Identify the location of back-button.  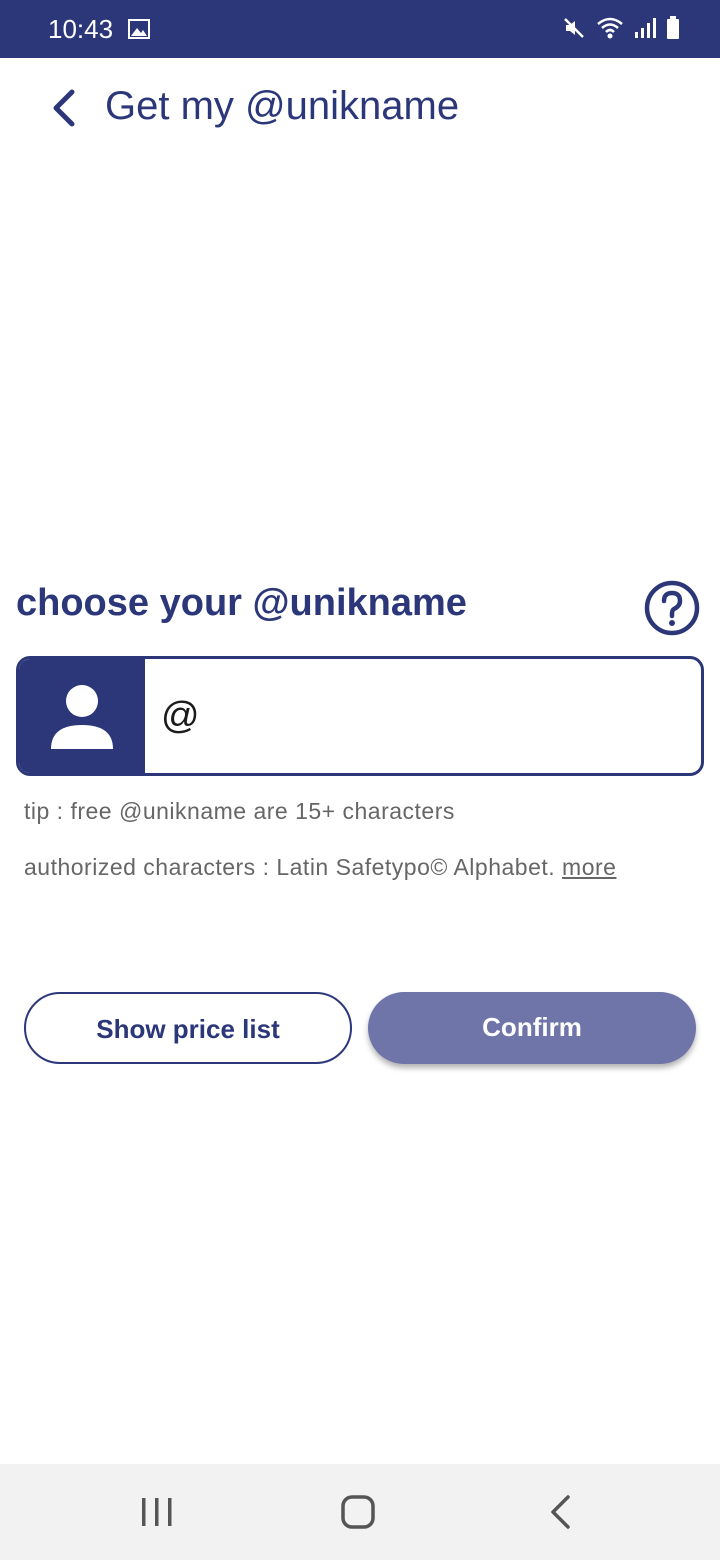
(64, 108).